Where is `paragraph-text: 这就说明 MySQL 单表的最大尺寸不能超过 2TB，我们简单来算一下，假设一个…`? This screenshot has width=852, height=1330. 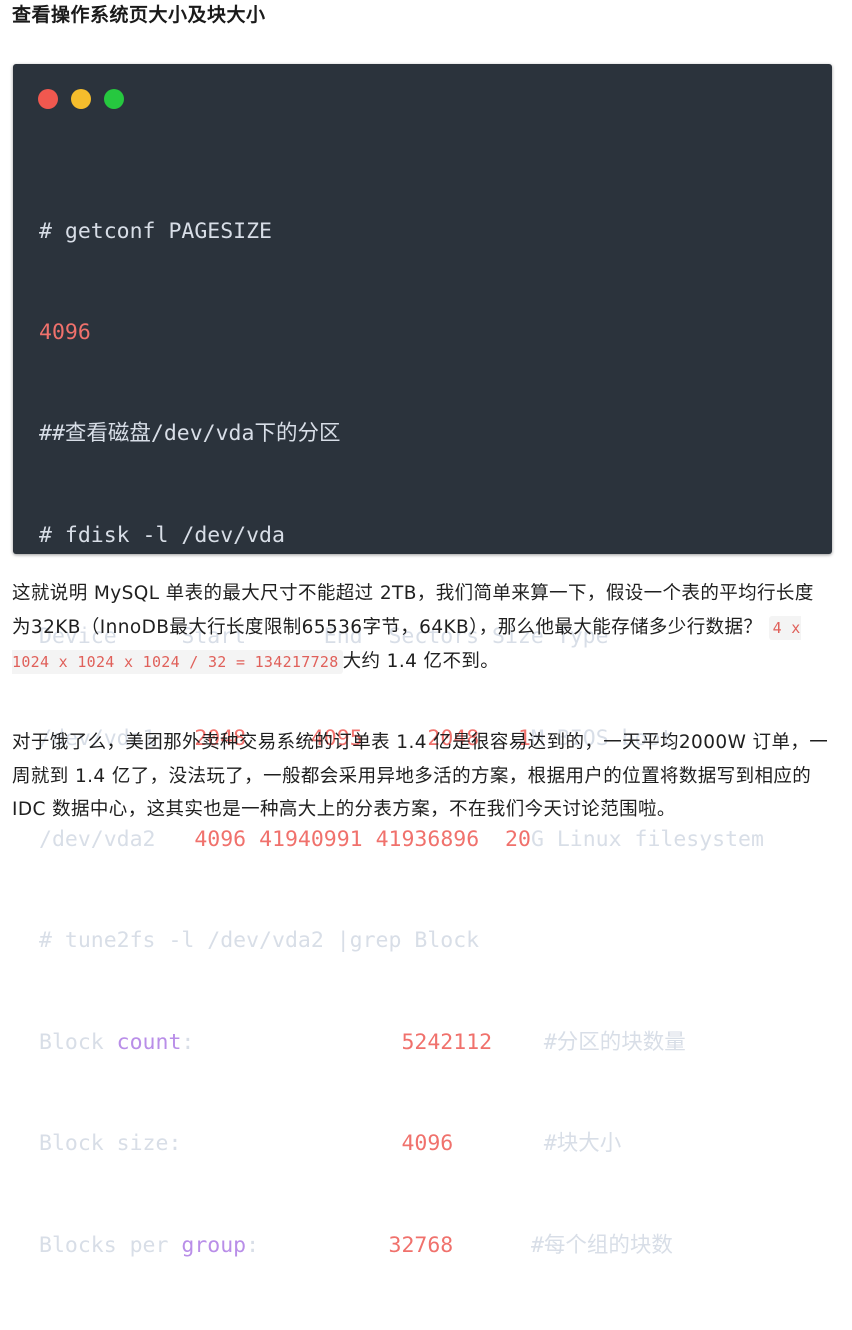
paragraph-text: 这就说明 MySQL 单表的最大尺寸不能超过 2TB，我们简单来算一下，假设一个… is located at coordinates (413, 610).